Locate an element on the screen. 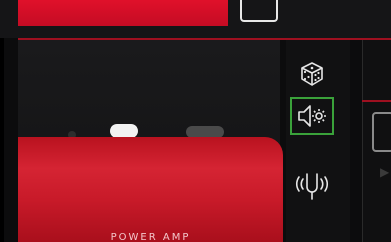  wireless-pedal-button is located at coordinates (312, 186).